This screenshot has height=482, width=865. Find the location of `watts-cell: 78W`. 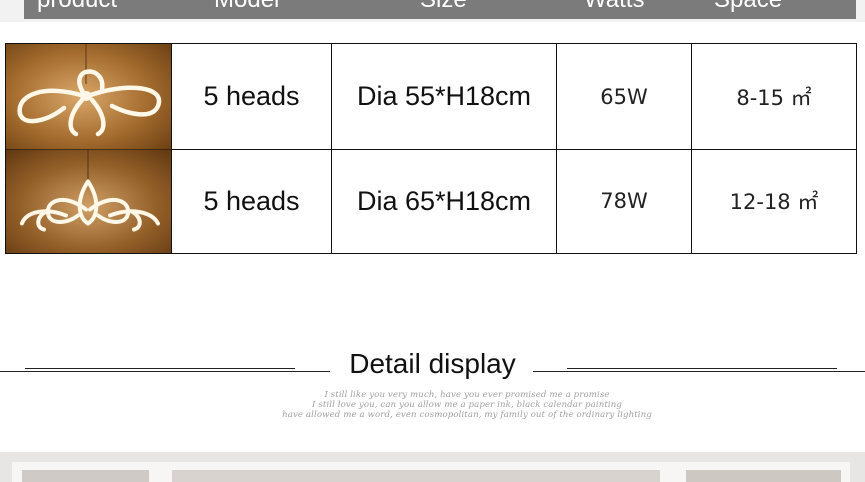

watts-cell: 78W is located at coordinates (623, 201).